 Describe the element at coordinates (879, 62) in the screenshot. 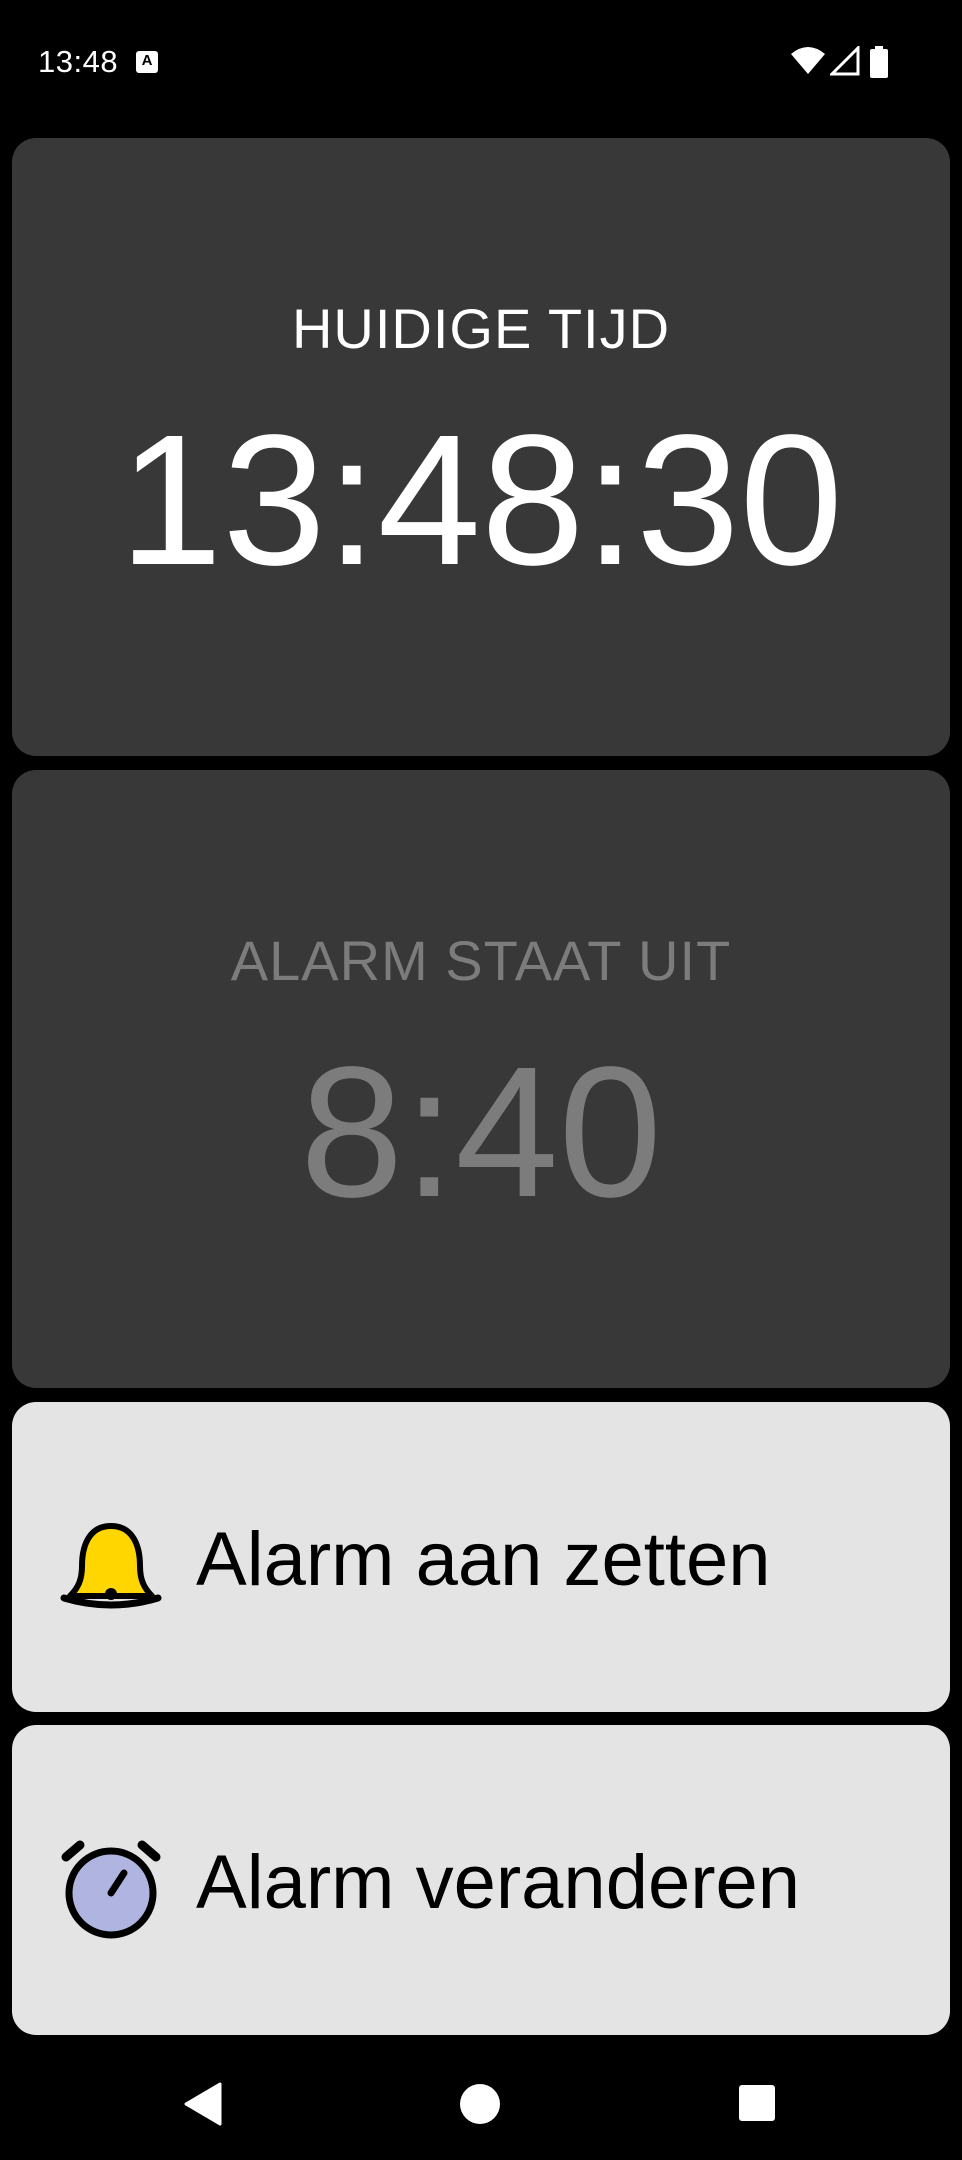

I see `battery-icon` at that location.